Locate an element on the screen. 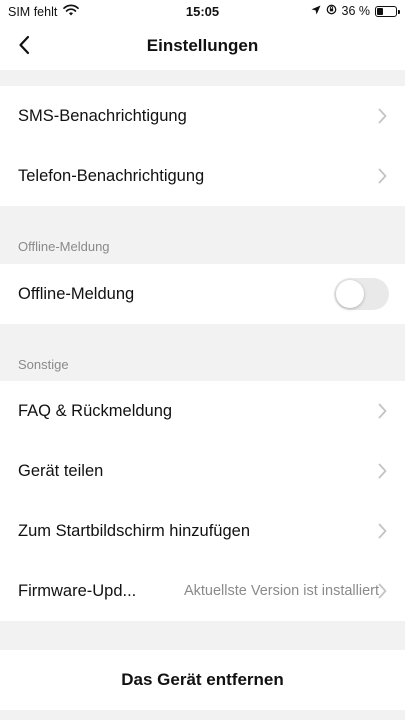  battery-percent: 36 % is located at coordinates (356, 11).